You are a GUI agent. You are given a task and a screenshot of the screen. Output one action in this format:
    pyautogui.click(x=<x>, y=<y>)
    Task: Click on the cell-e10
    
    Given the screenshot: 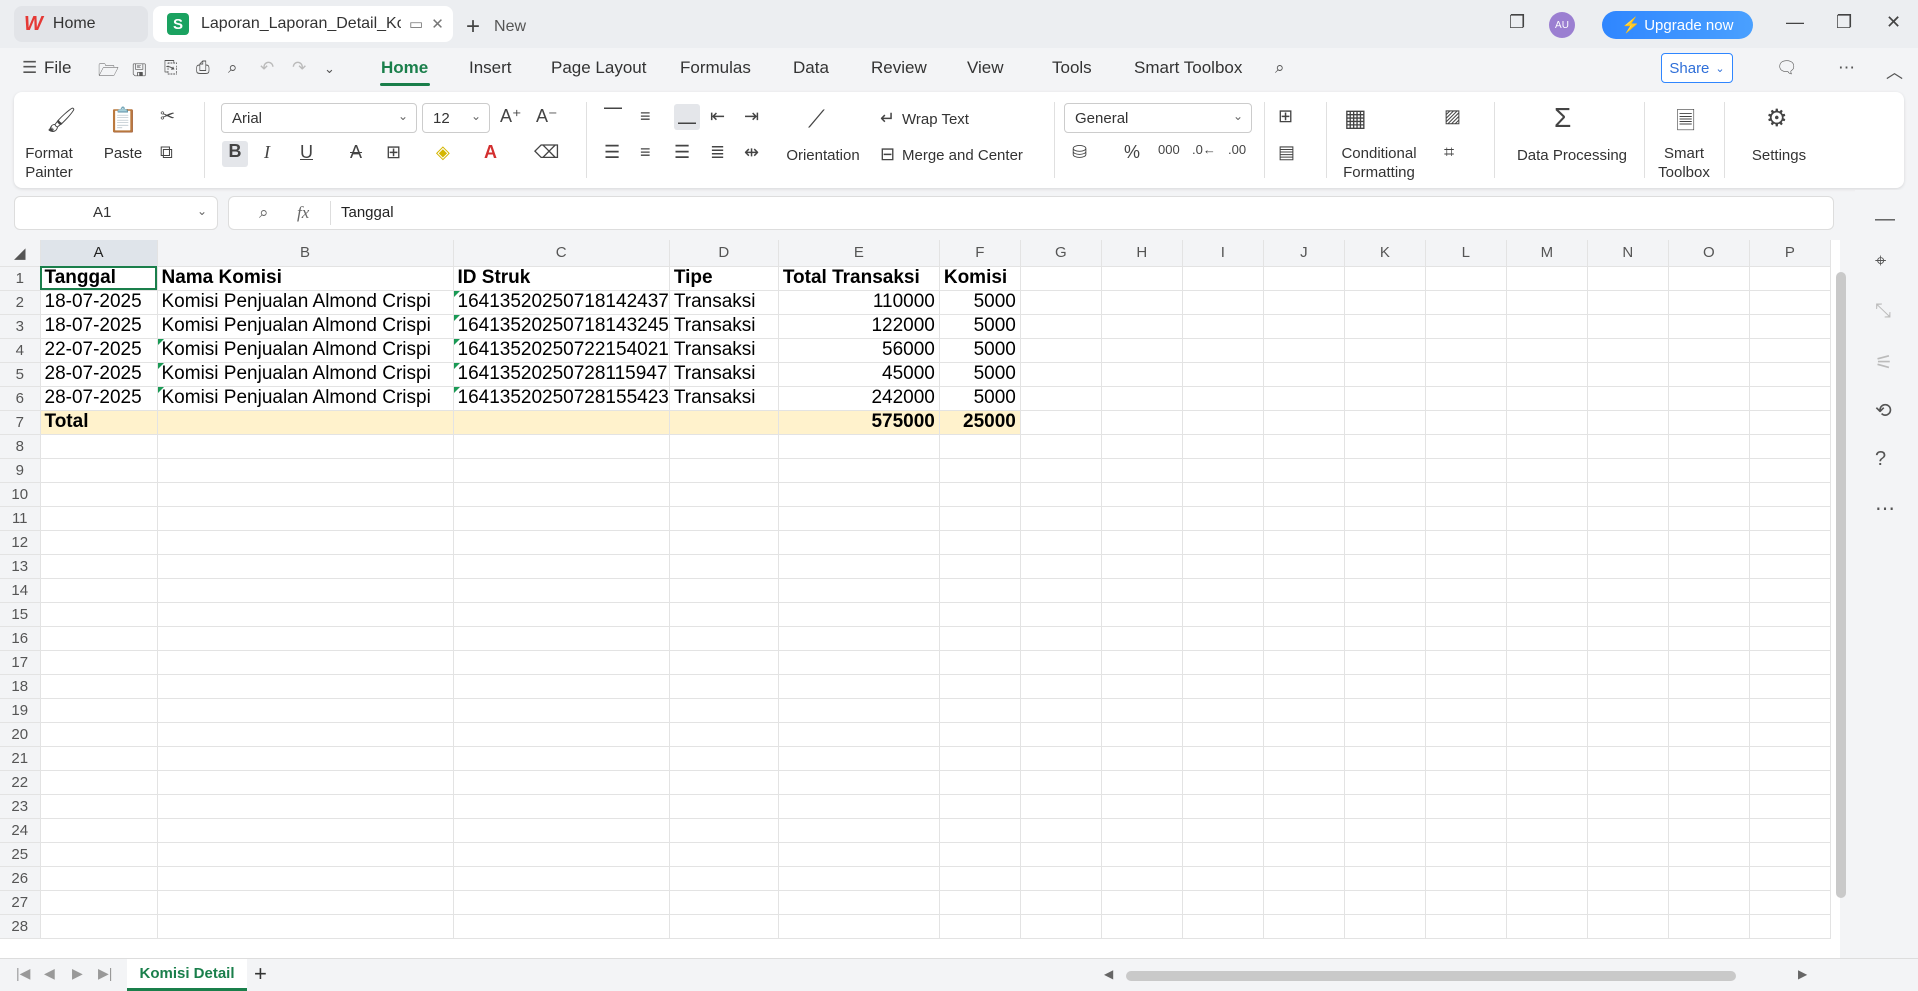 What is the action you would take?
    pyautogui.click(x=859, y=494)
    